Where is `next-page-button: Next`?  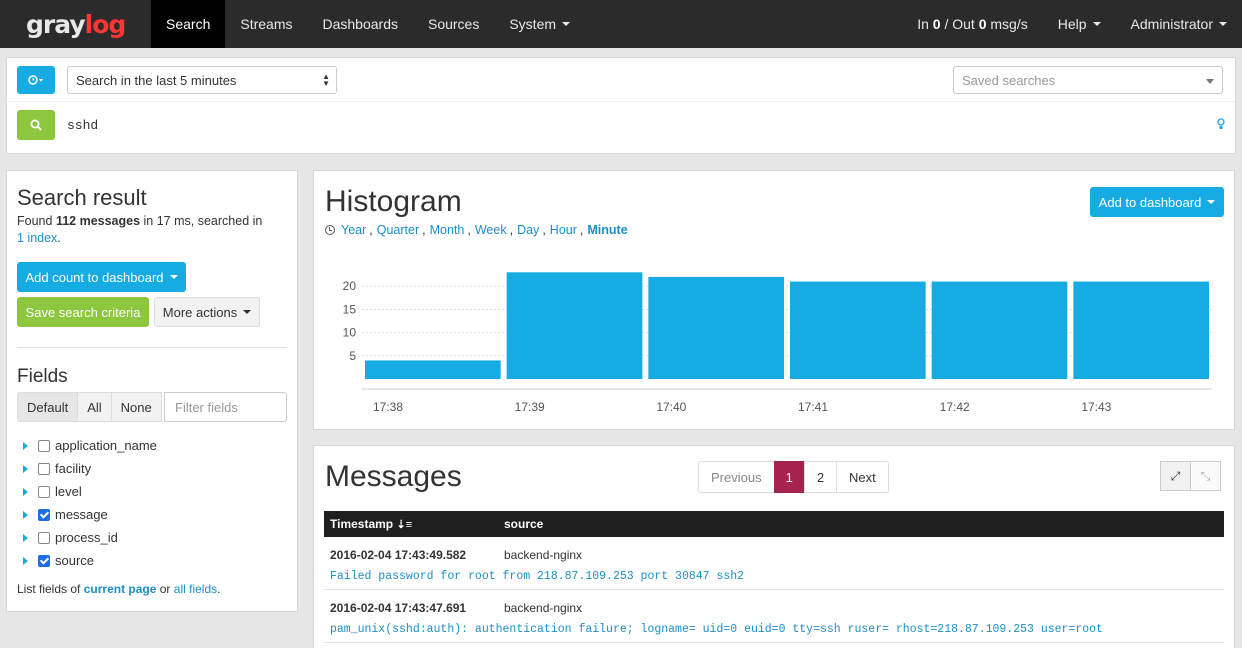
next-page-button: Next is located at coordinates (862, 477).